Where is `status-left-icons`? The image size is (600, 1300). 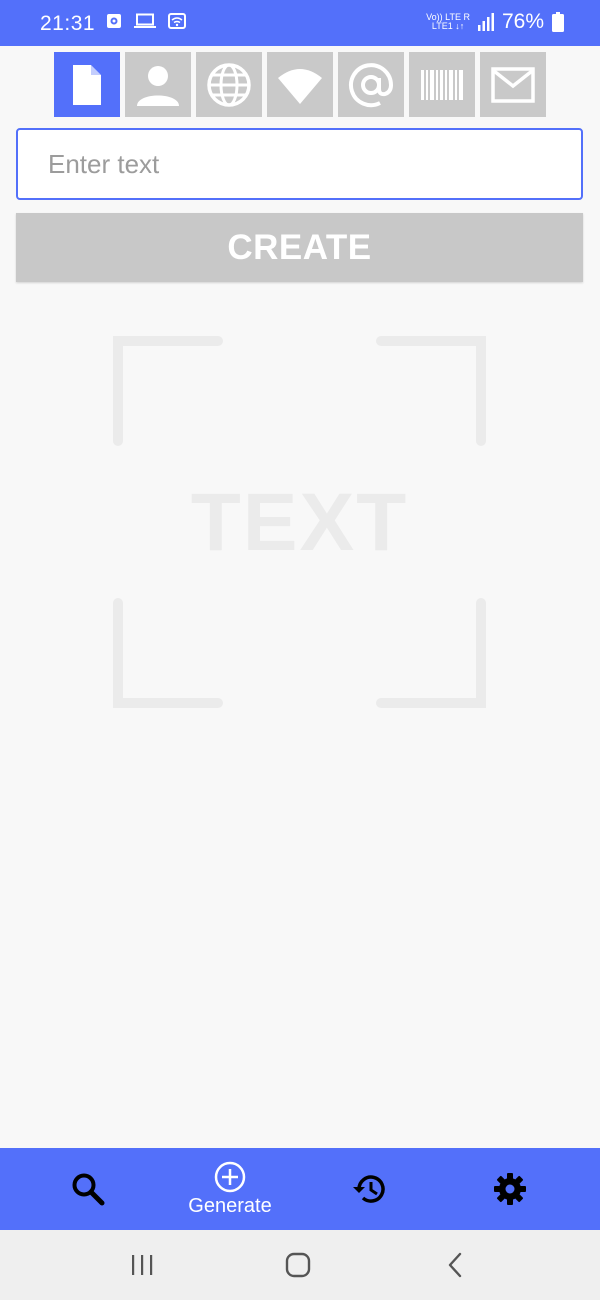
status-left-icons is located at coordinates (146, 21).